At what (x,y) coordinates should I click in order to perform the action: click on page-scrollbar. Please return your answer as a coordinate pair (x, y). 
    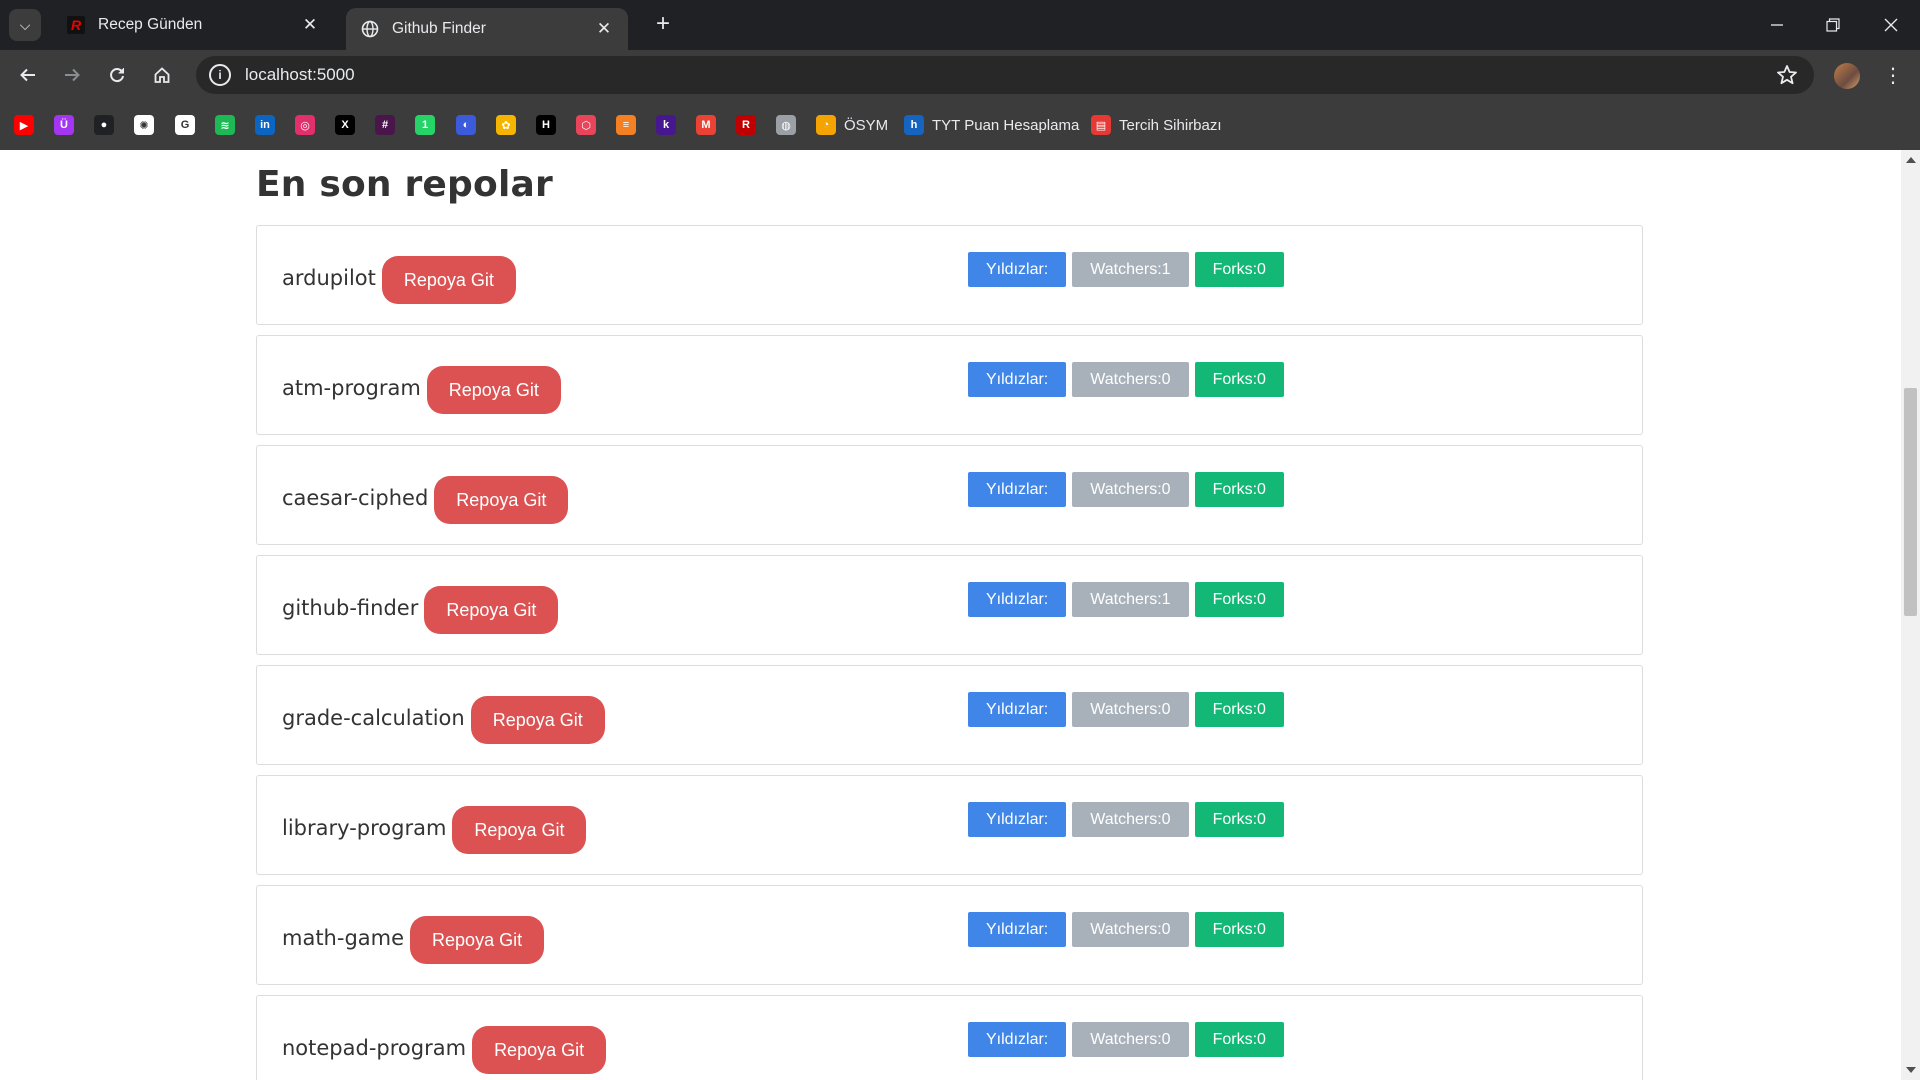
    Looking at the image, I should click on (1910, 615).